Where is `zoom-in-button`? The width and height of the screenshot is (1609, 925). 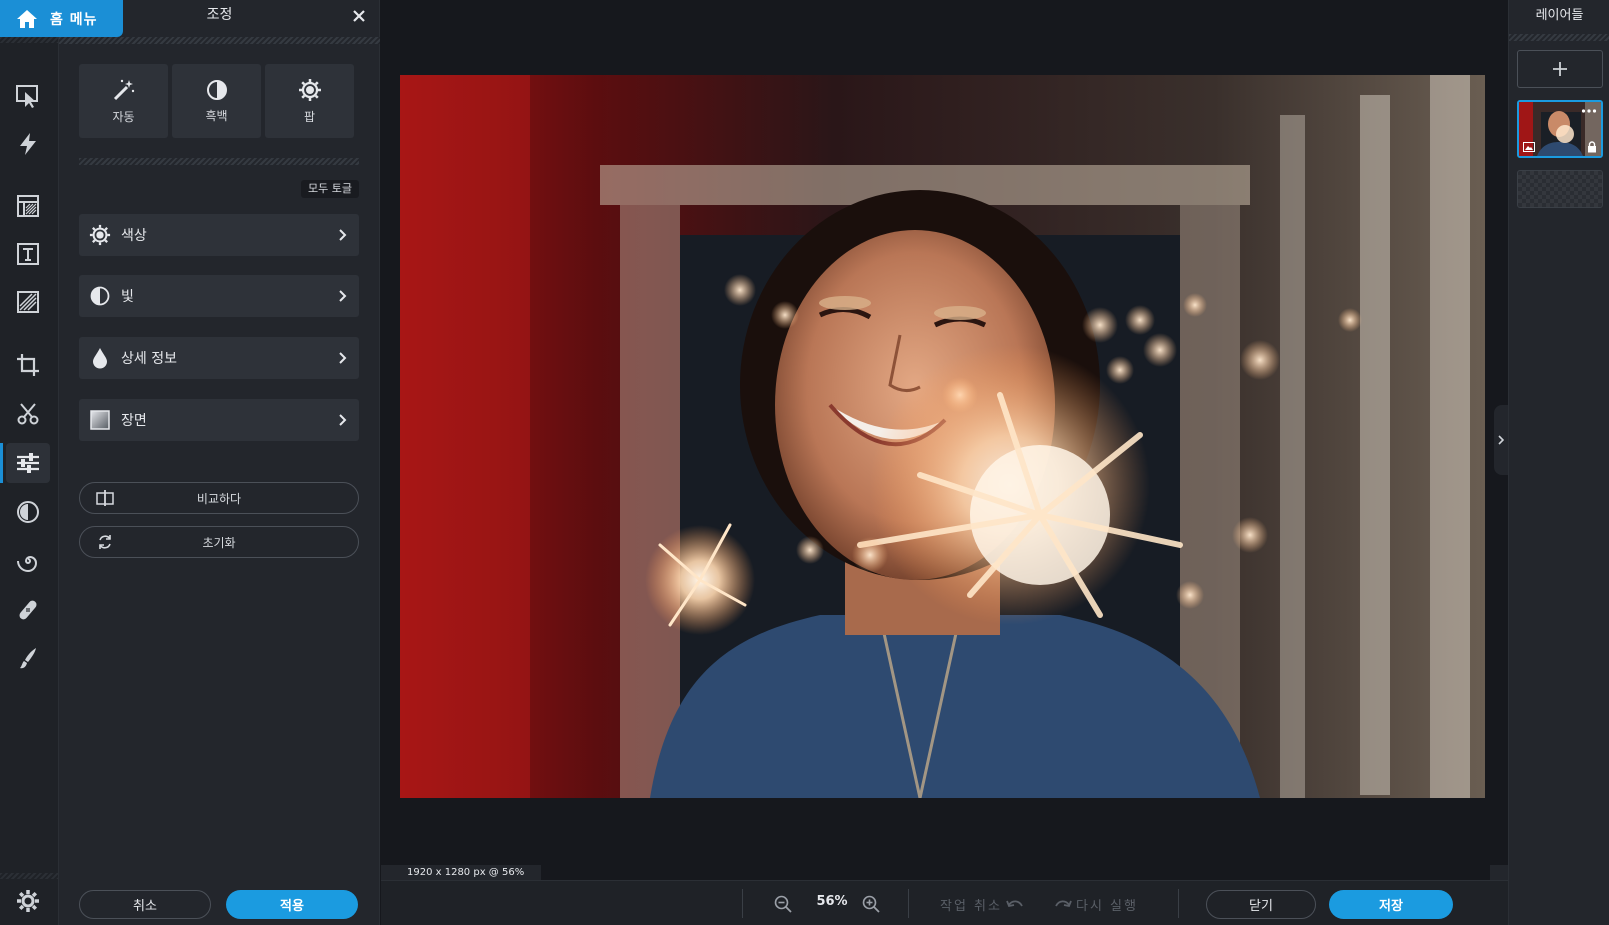 zoom-in-button is located at coordinates (871, 904).